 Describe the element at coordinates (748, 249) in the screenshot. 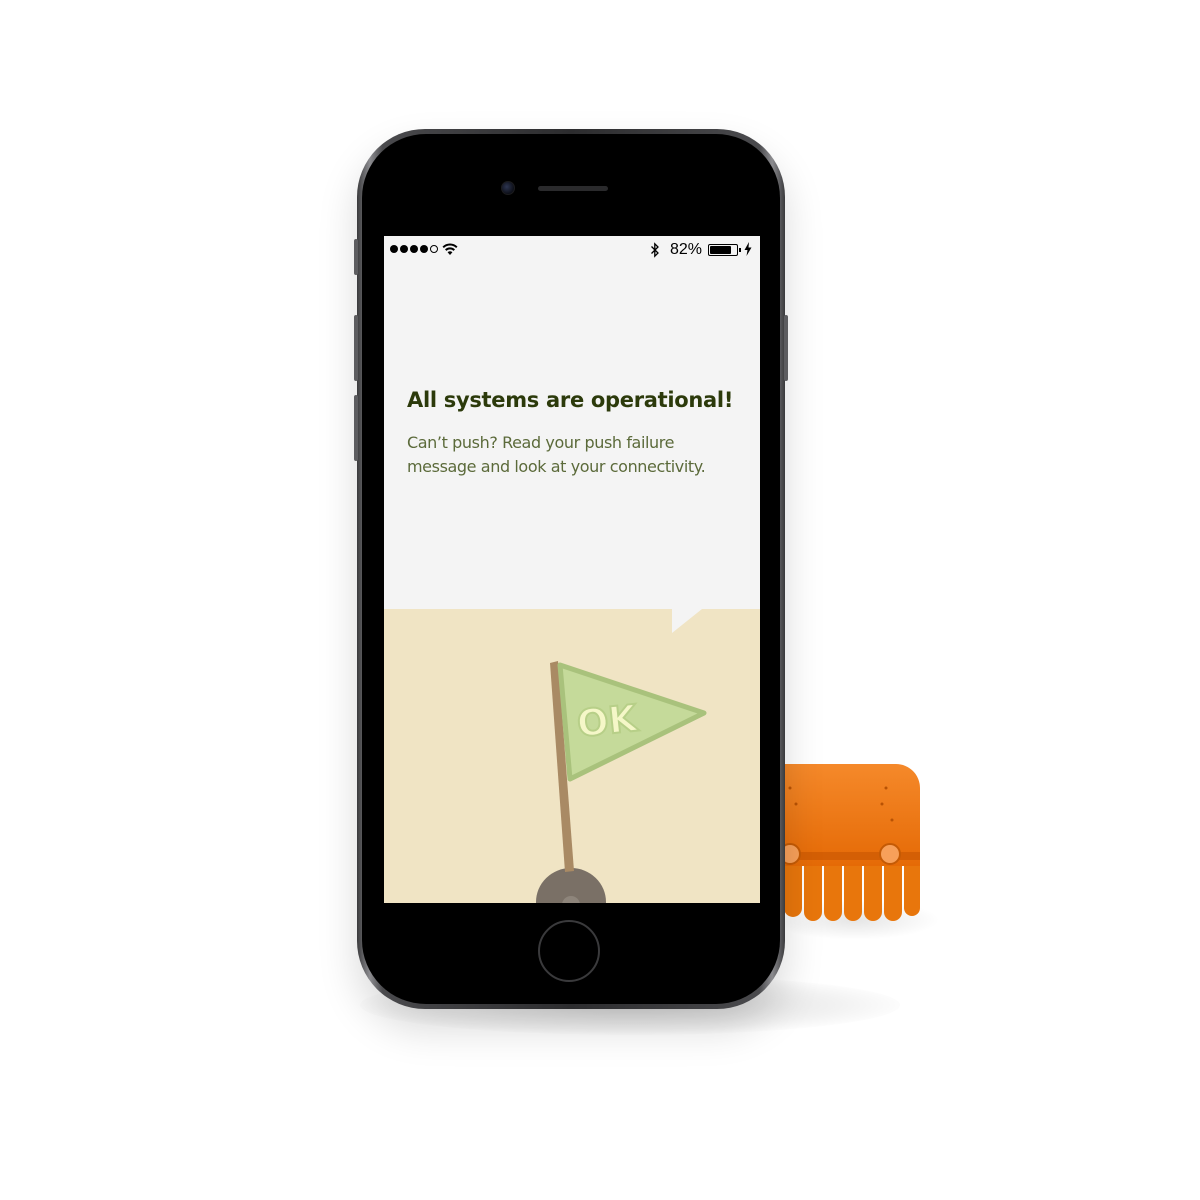

I see `charging-bolt-icon` at that location.